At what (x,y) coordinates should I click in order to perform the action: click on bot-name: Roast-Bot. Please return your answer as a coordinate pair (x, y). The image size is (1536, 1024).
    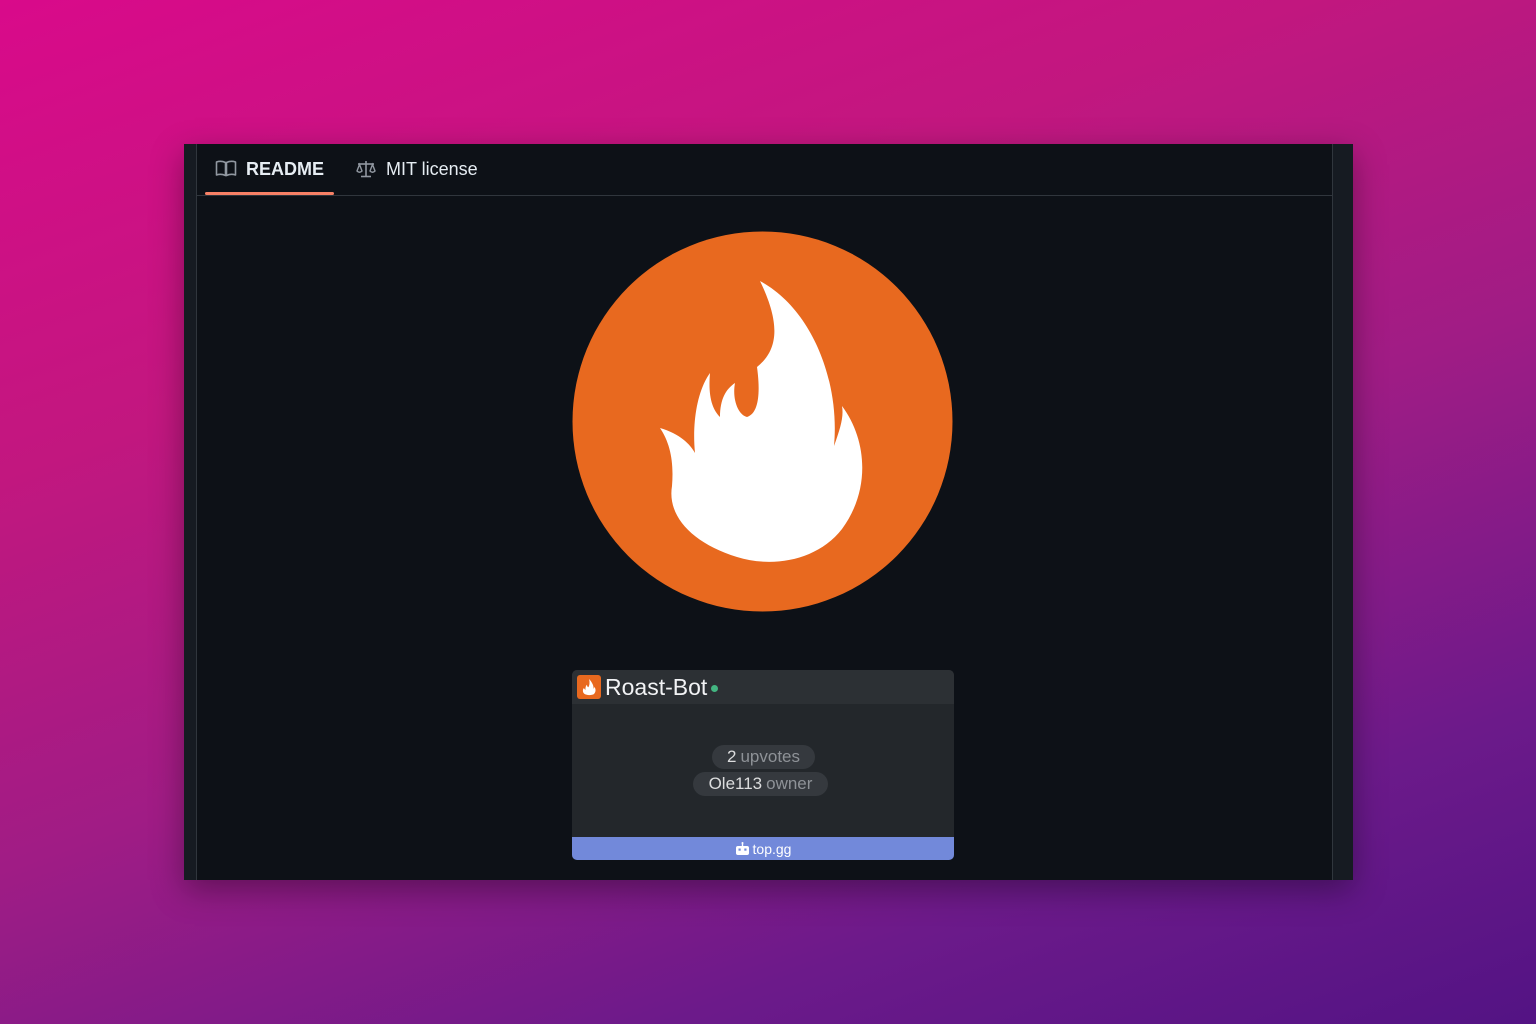
    Looking at the image, I should click on (656, 686).